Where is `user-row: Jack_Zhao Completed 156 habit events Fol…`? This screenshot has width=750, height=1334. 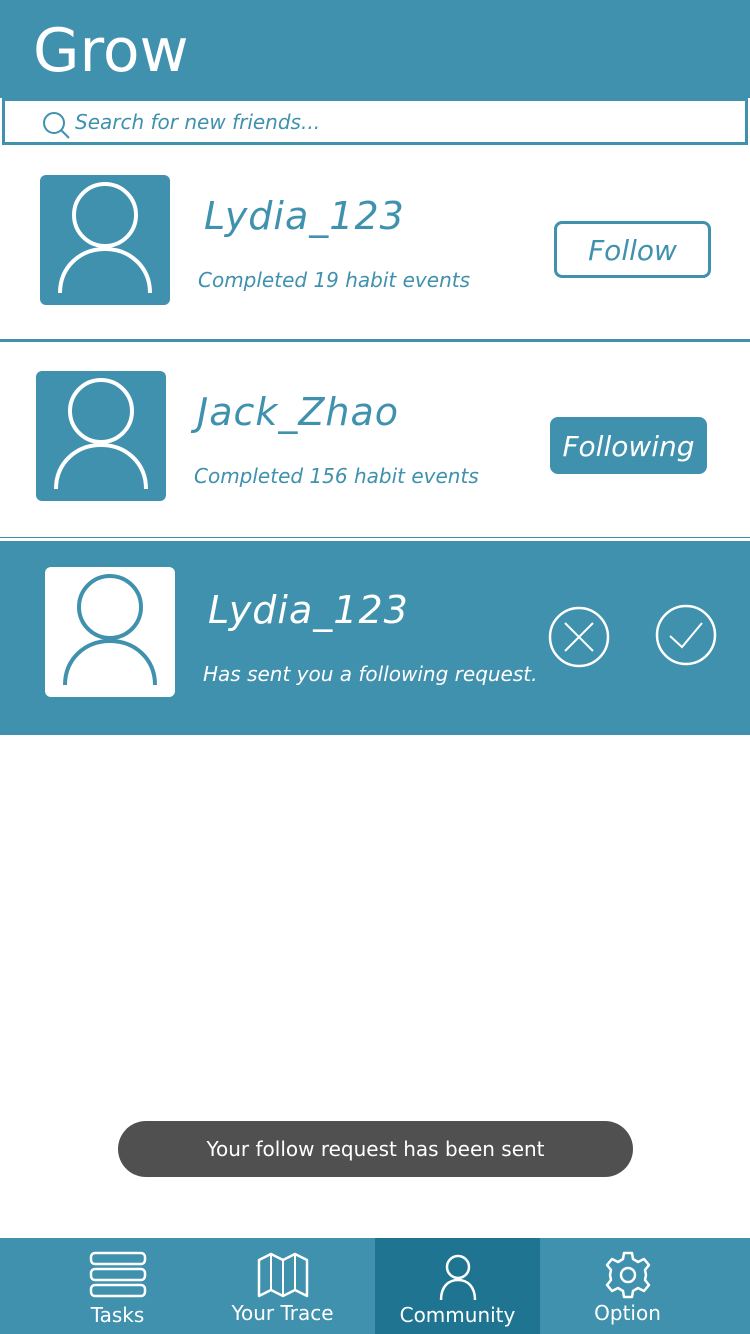 user-row: Jack_Zhao Completed 156 habit events Fol… is located at coordinates (375, 441).